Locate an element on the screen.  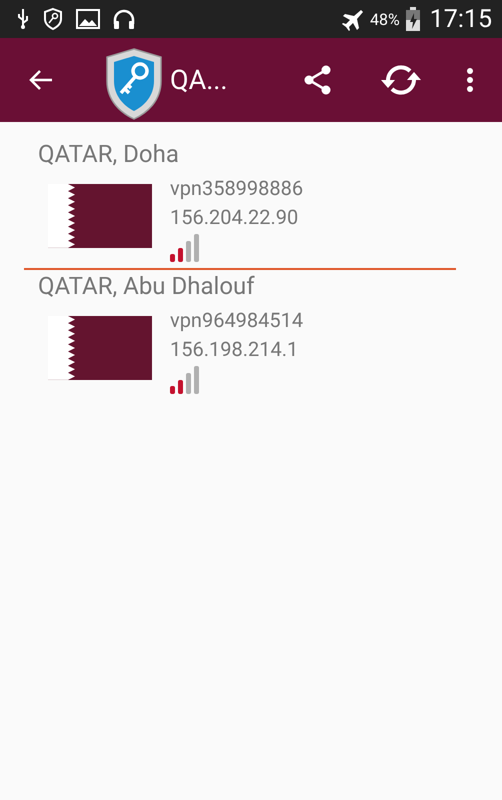
refresh-icon is located at coordinates (401, 80).